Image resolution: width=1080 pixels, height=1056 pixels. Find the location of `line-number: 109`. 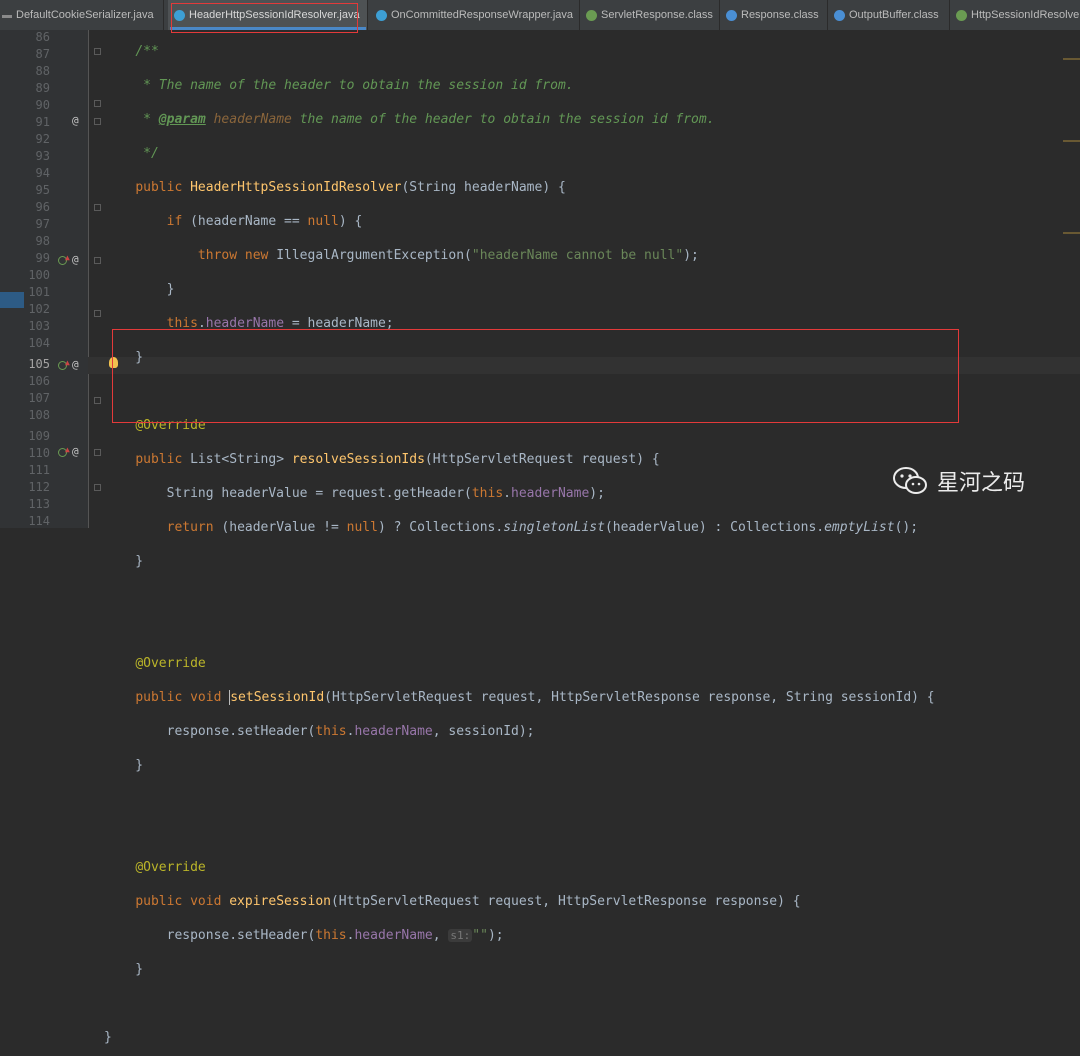

line-number: 109 is located at coordinates (39, 436).